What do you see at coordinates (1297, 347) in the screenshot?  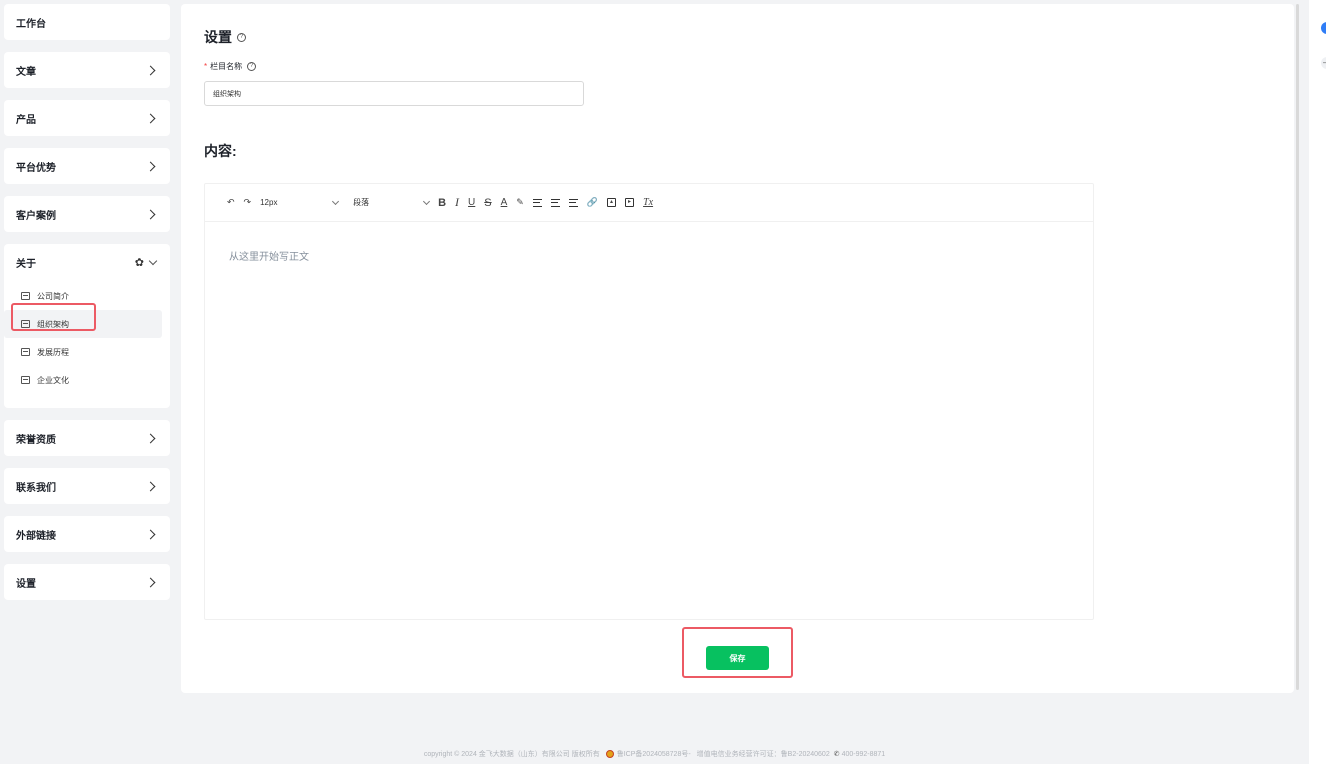 I see `scrollbar` at bounding box center [1297, 347].